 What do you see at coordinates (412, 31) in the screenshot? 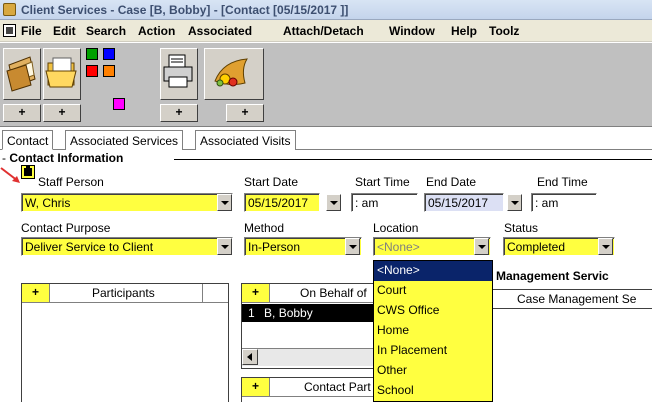
I see `menu-window: Window` at bounding box center [412, 31].